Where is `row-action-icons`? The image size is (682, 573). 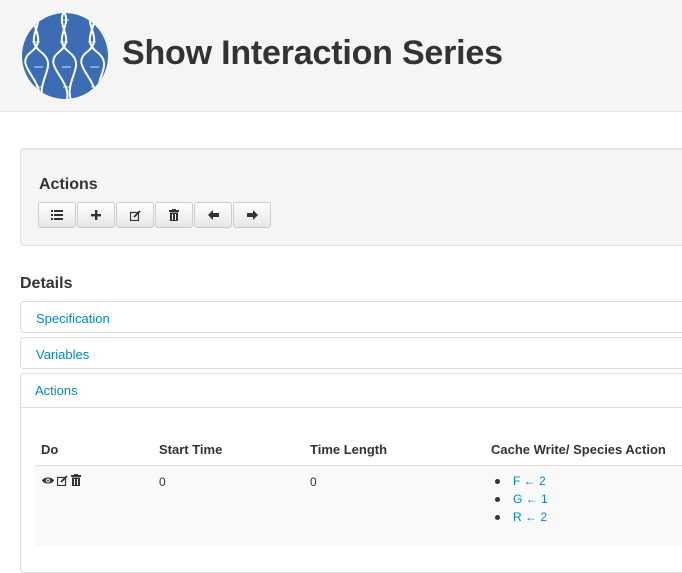 row-action-icons is located at coordinates (63, 480).